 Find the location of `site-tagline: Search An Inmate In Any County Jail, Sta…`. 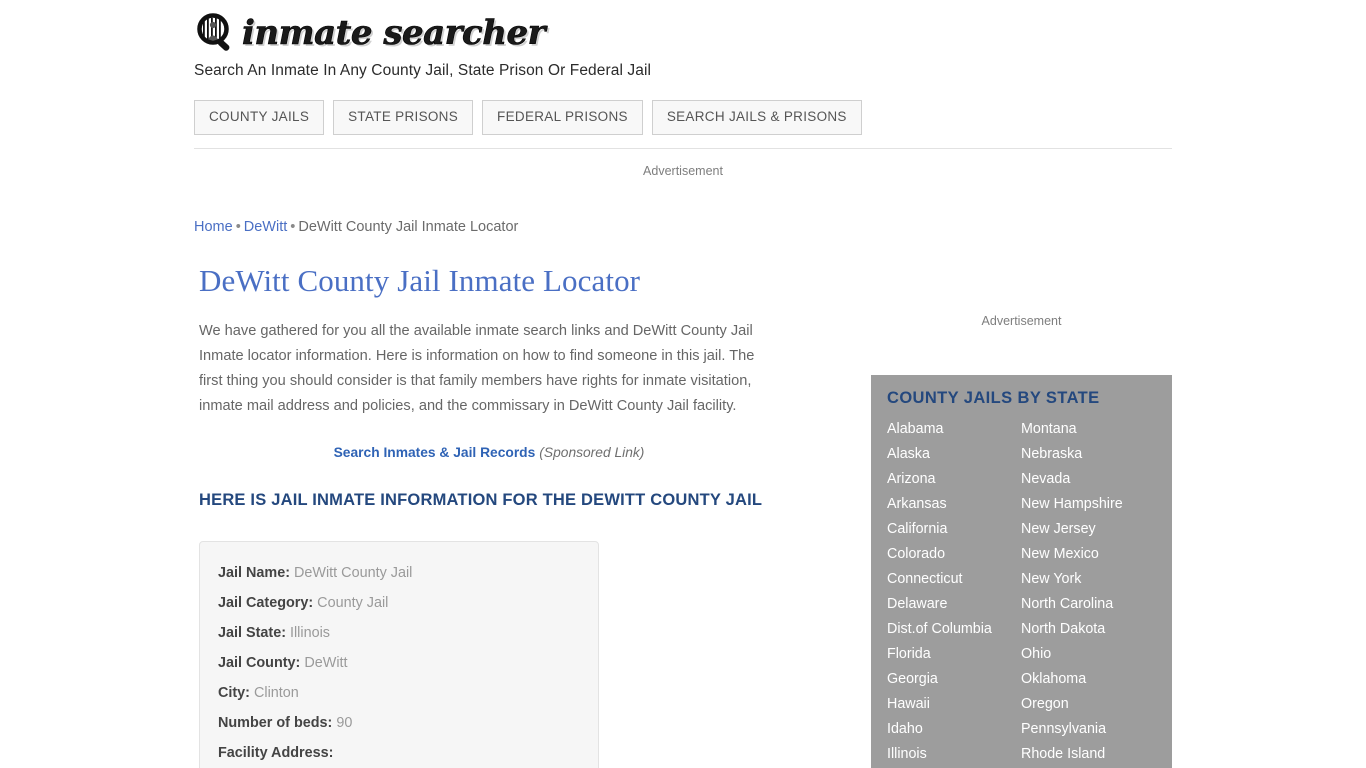

site-tagline: Search An Inmate In Any County Jail, Sta… is located at coordinates (423, 70).